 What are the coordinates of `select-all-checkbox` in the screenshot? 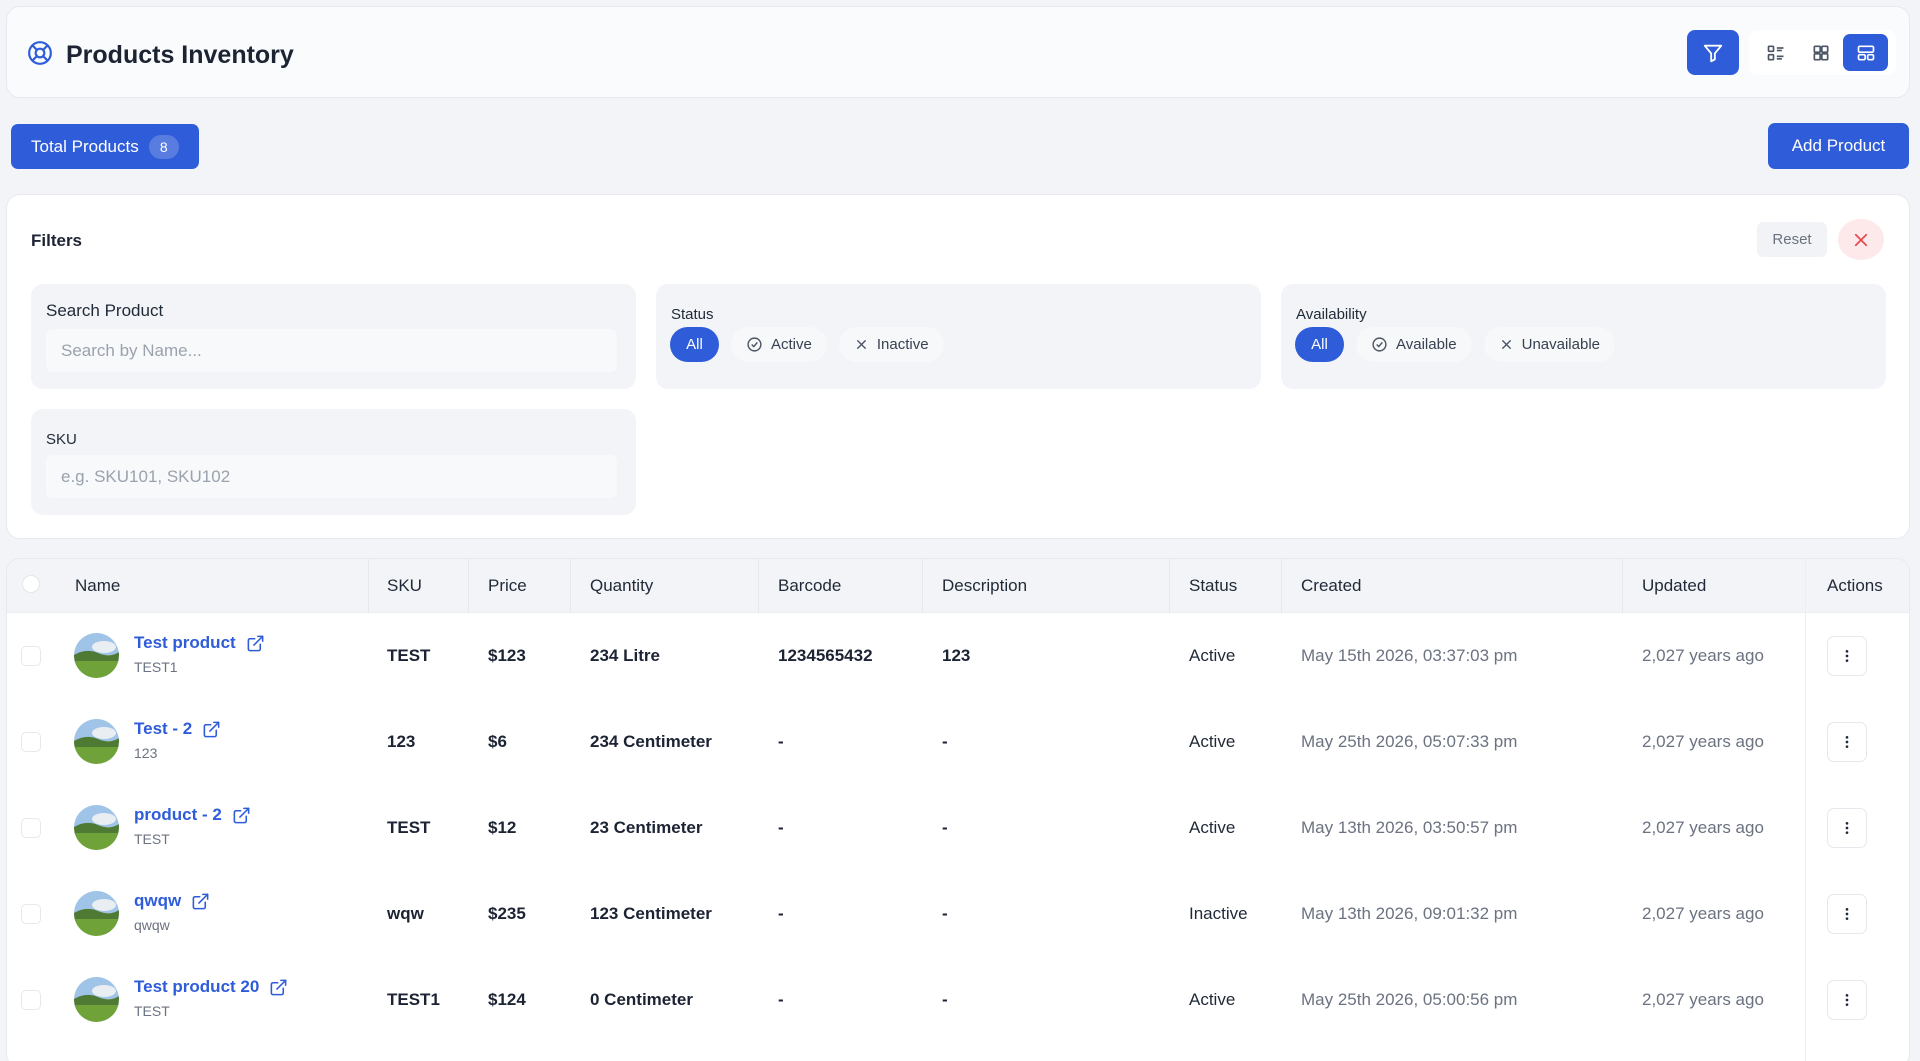 It's located at (31, 584).